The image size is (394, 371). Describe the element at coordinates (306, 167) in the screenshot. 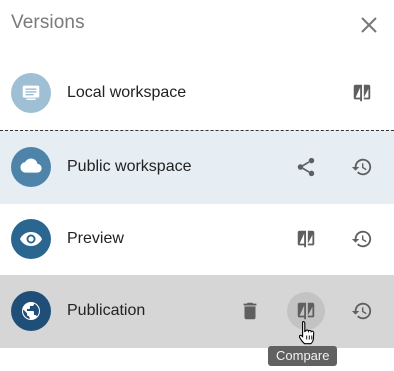

I see `share-icon` at that location.